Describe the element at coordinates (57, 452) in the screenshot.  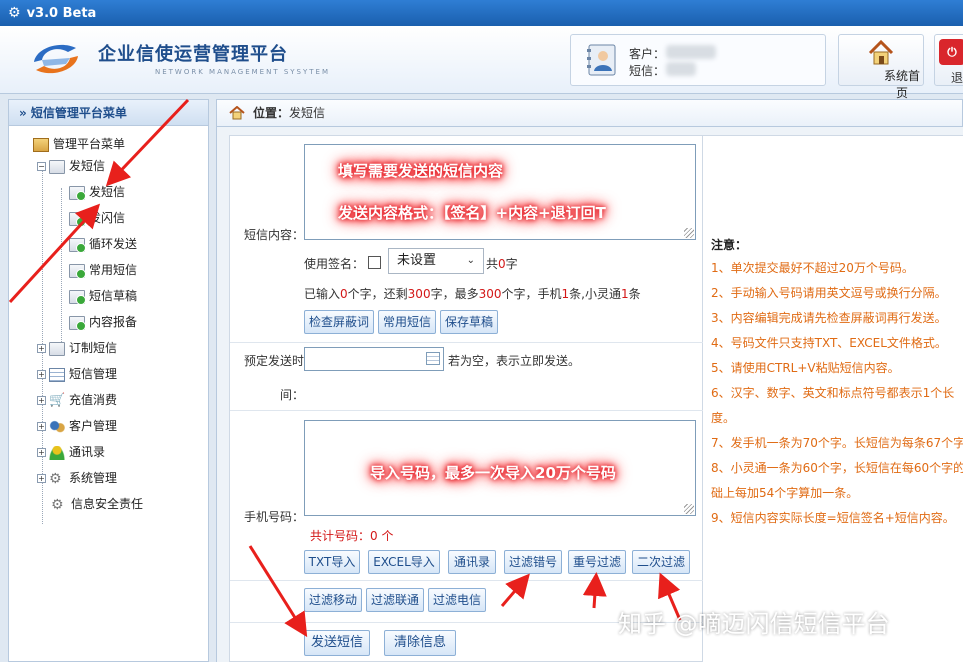
I see `person-icon` at that location.